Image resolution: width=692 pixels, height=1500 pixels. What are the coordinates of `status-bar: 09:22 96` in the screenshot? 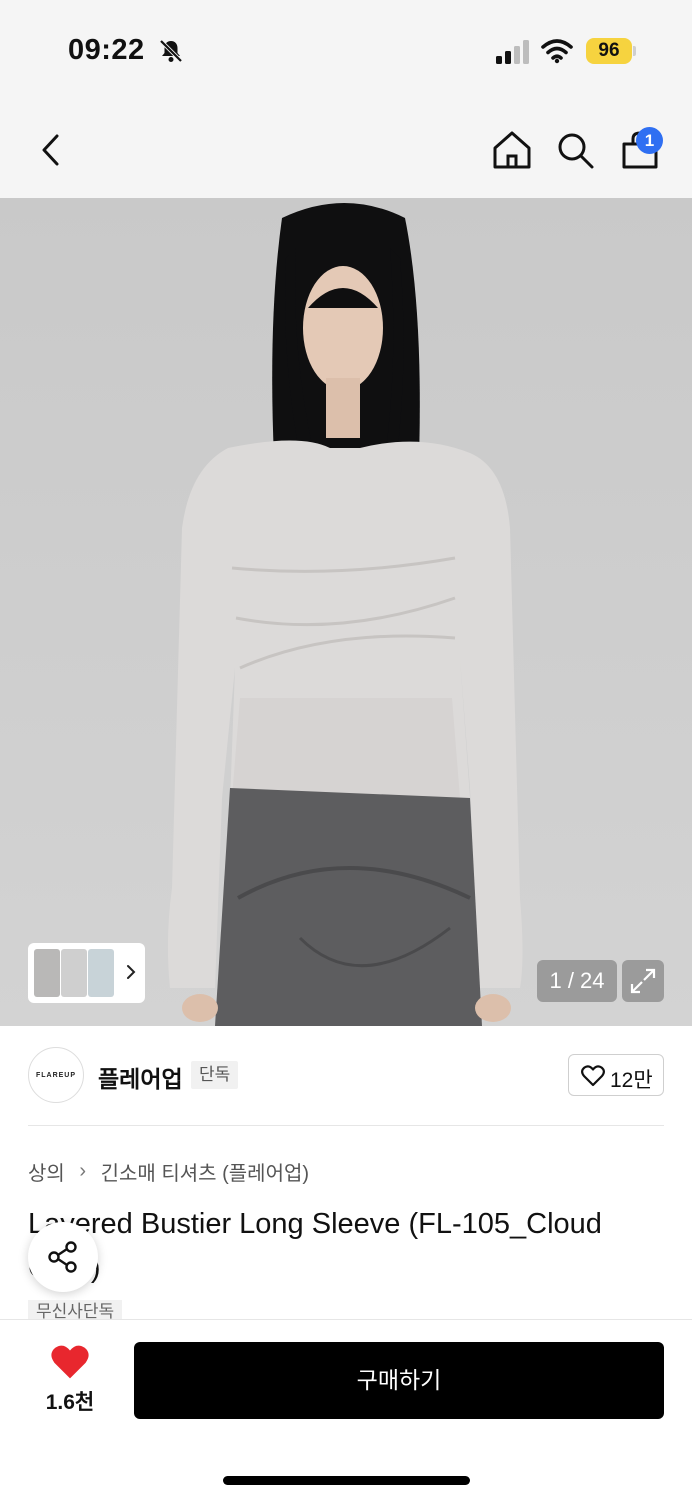 It's located at (346, 50).